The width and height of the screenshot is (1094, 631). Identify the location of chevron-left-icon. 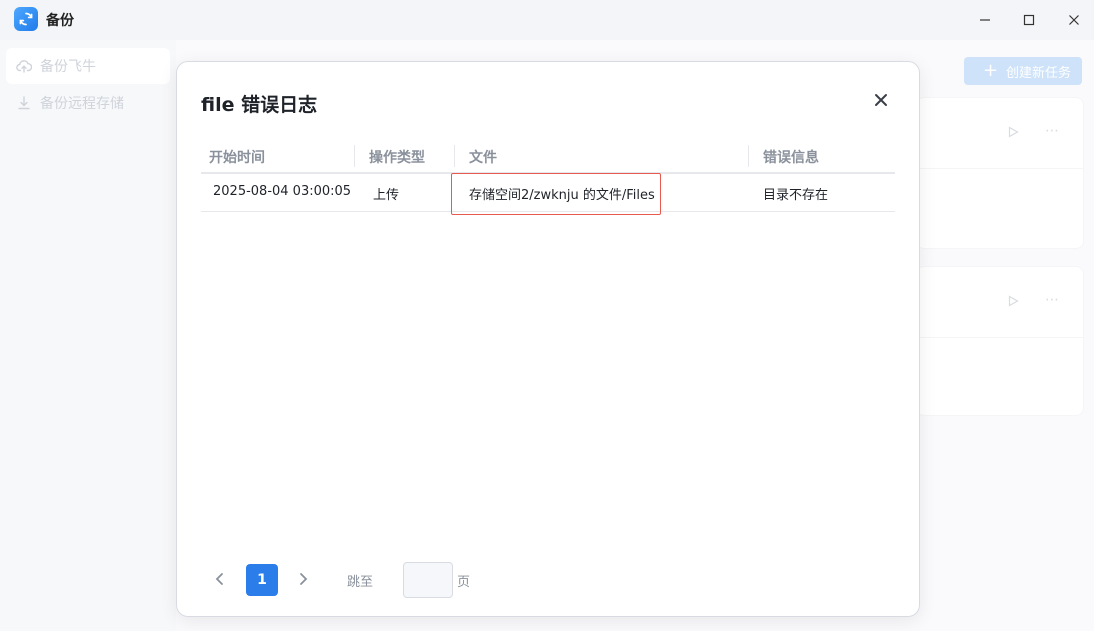
(220, 579).